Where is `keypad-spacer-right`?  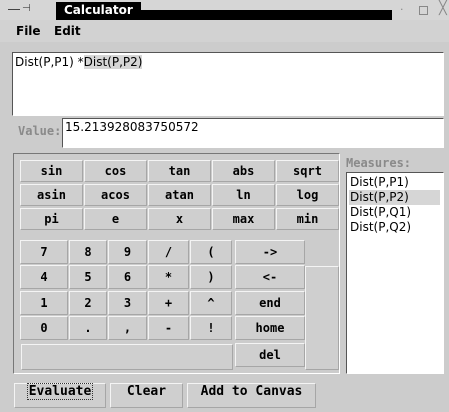
keypad-spacer-right is located at coordinates (322, 318).